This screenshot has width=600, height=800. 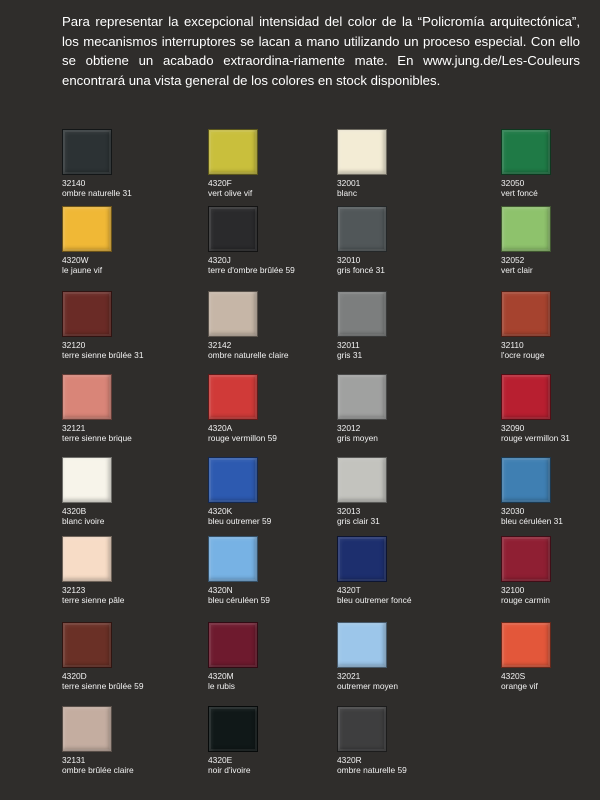 What do you see at coordinates (229, 770) in the screenshot?
I see `color-name: noir d'ivoire` at bounding box center [229, 770].